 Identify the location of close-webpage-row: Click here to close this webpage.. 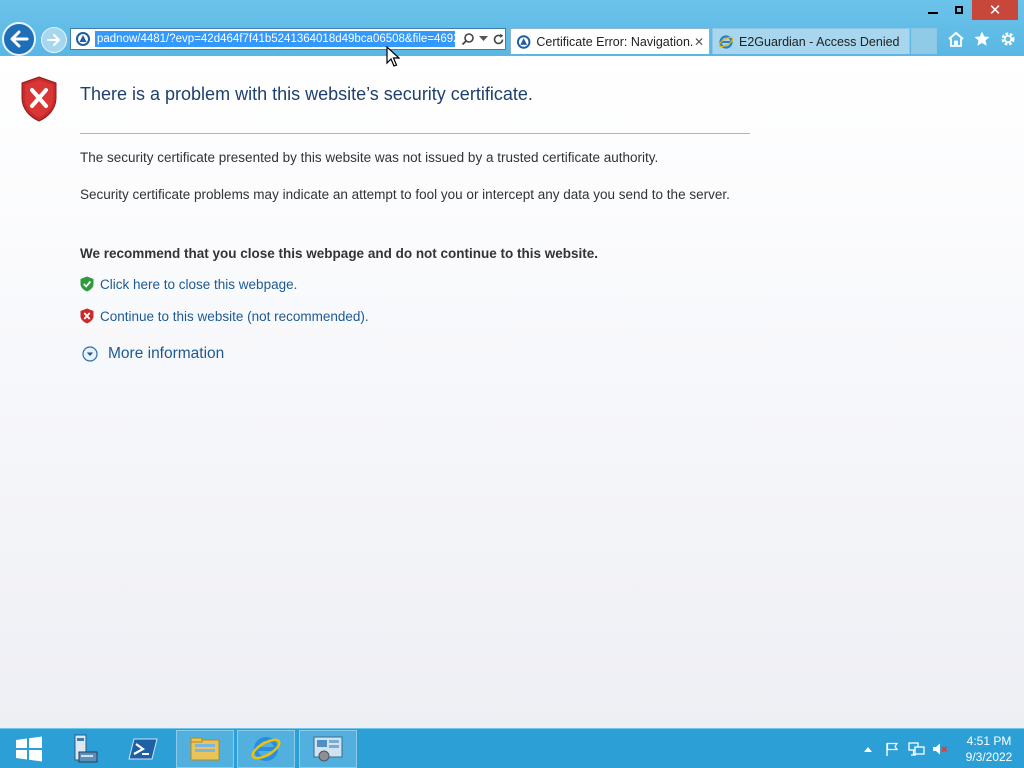
(188, 284).